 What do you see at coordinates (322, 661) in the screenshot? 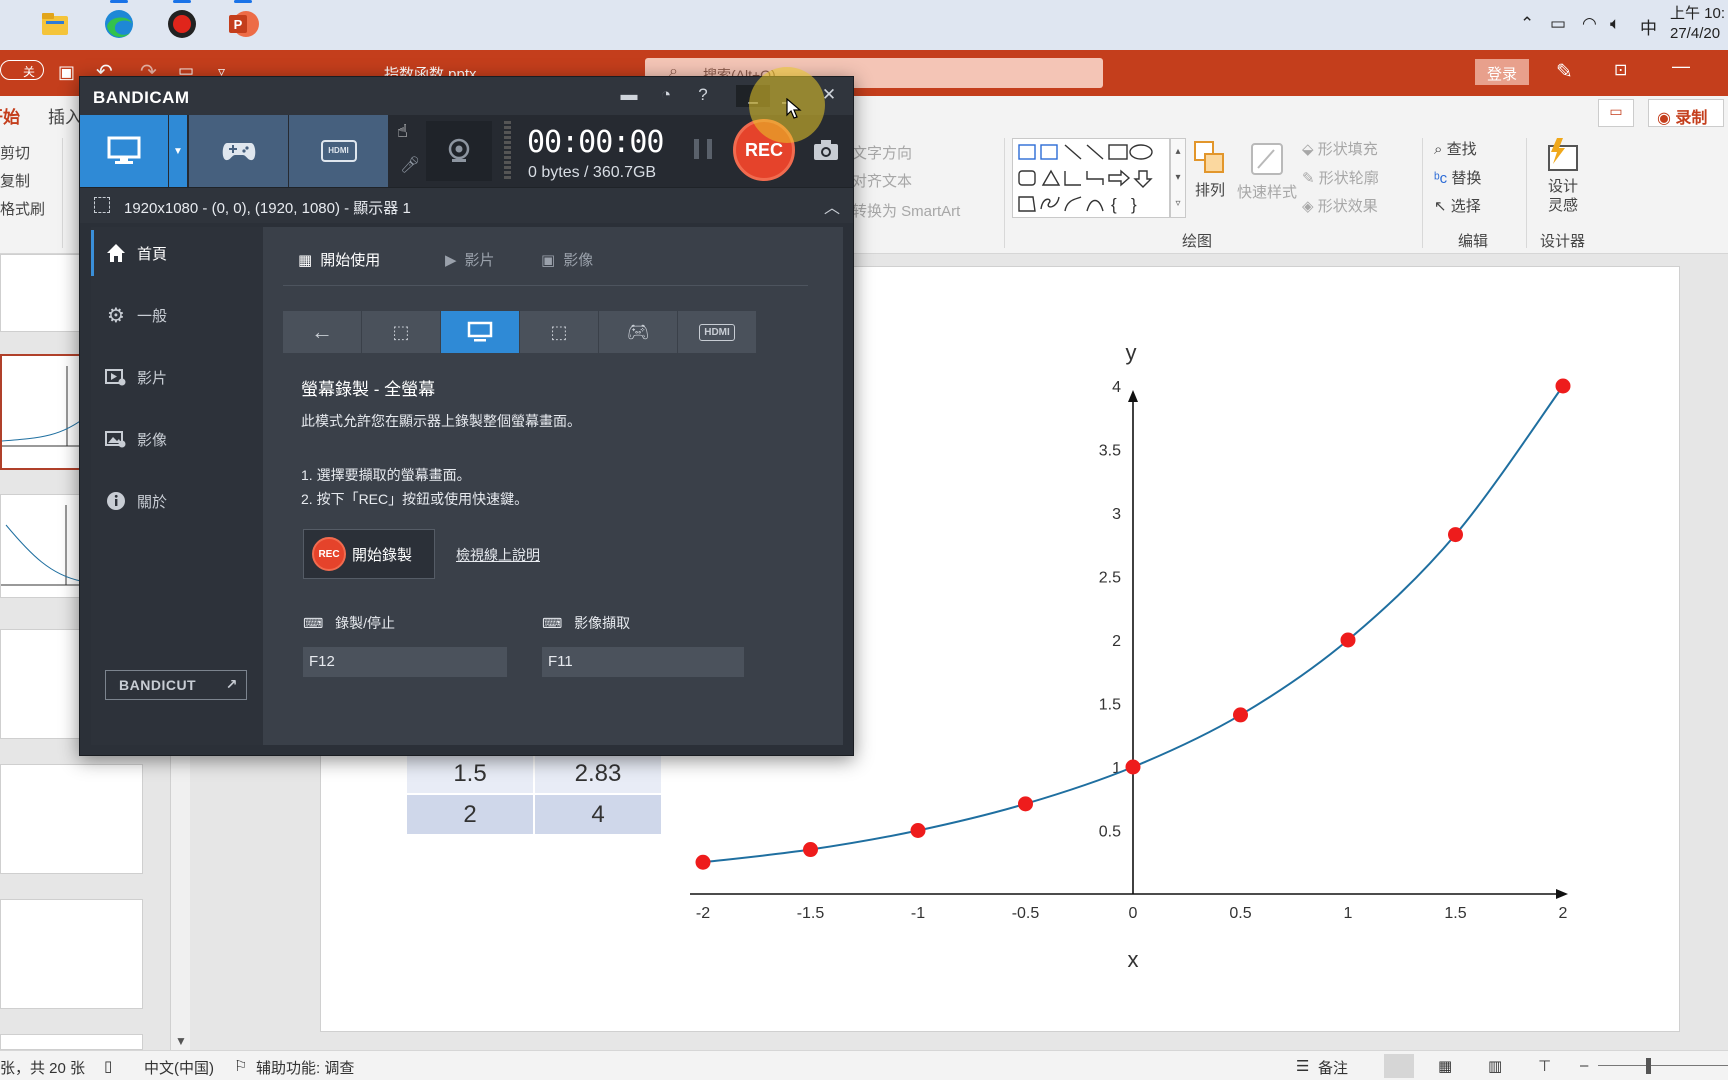
I see `hotkey-record-value: F12` at bounding box center [322, 661].